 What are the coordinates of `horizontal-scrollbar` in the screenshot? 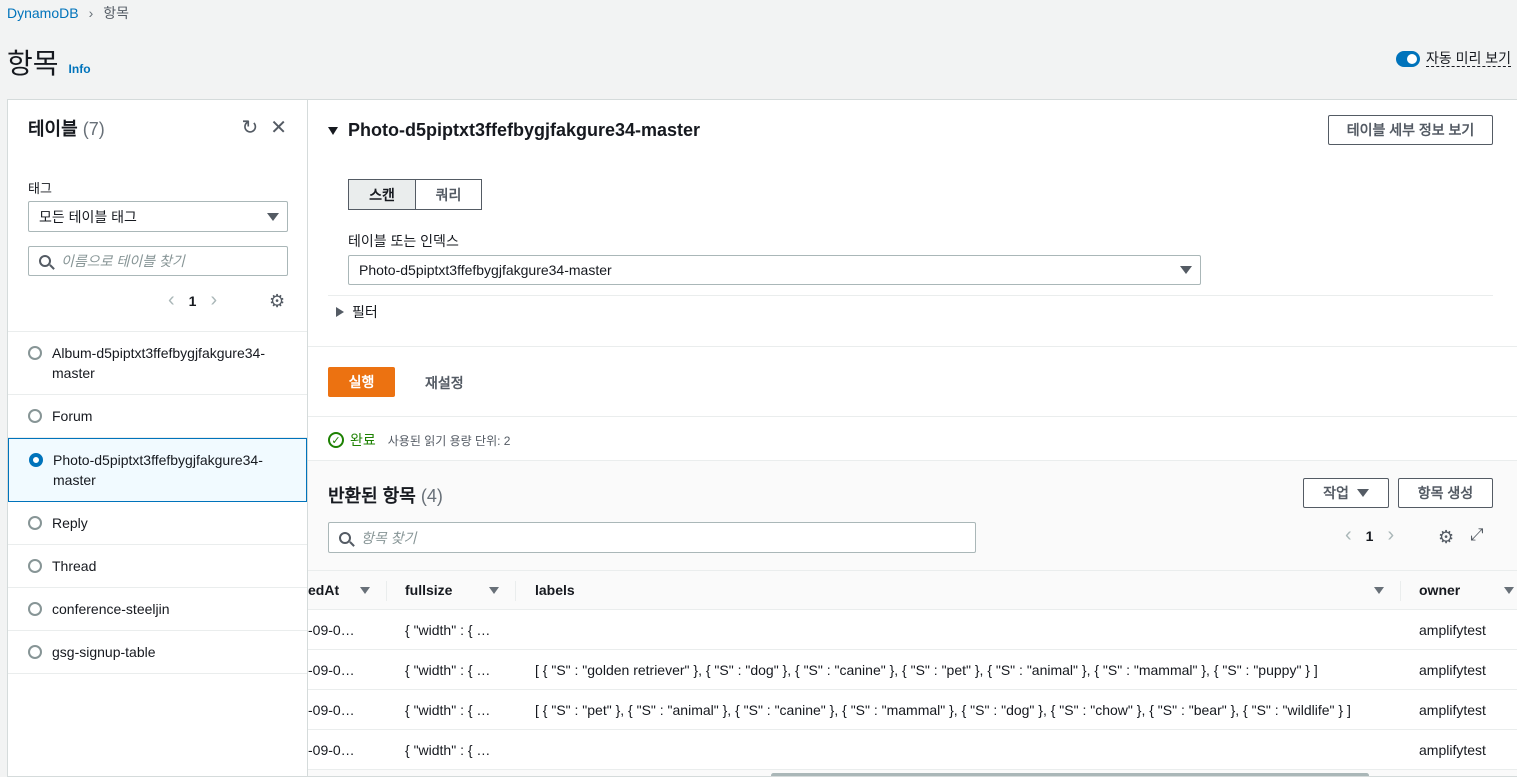 It's located at (1070, 774).